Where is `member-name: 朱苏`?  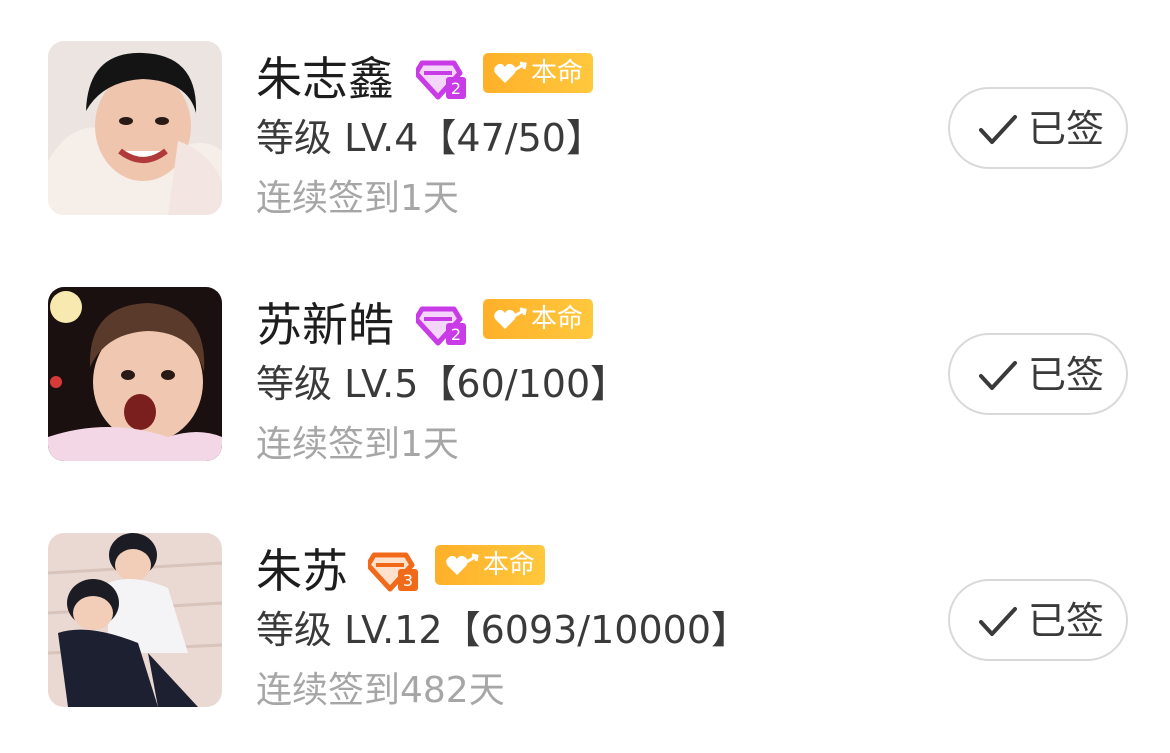
member-name: 朱苏 is located at coordinates (302, 571).